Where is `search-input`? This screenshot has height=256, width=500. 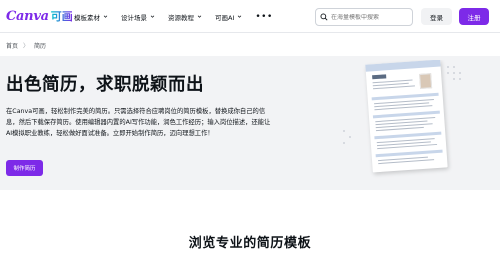
search-input is located at coordinates (371, 17).